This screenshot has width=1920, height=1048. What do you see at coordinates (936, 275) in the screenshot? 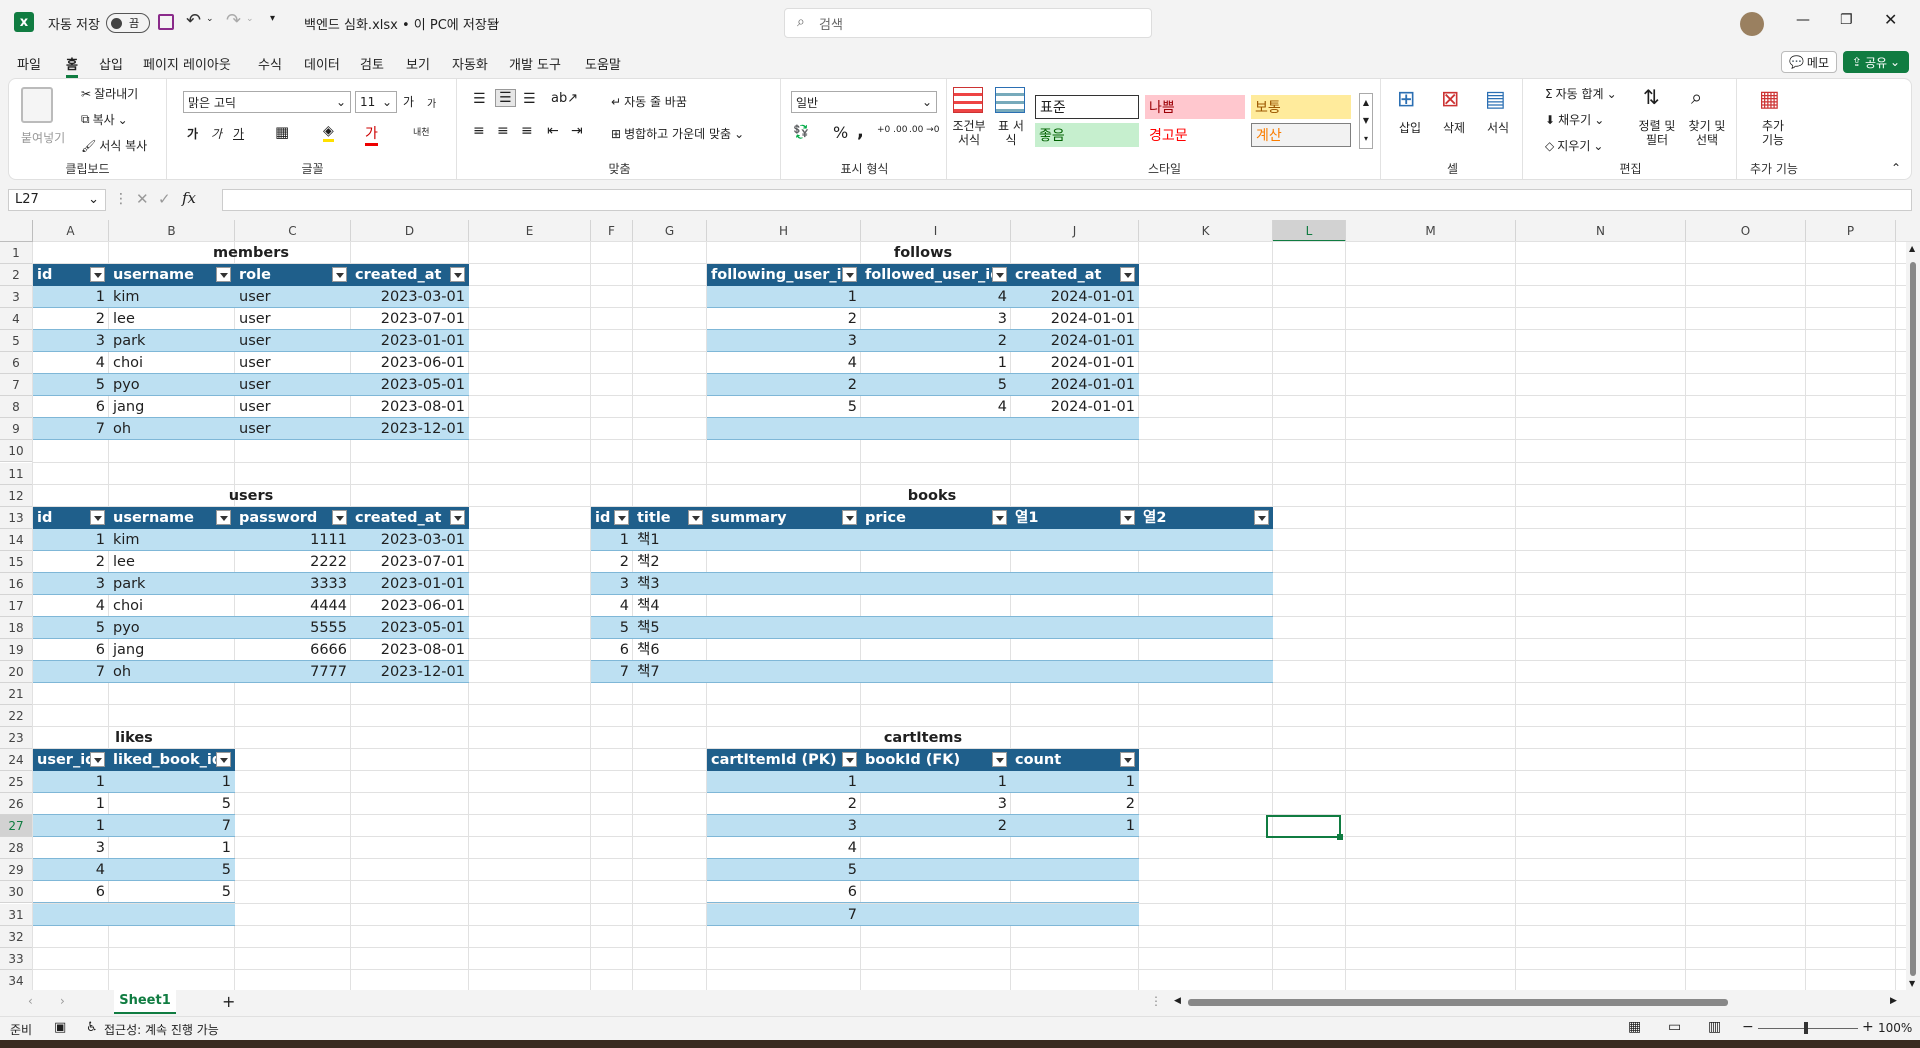
I see `table-header-cell: followed_user_id` at bounding box center [936, 275].